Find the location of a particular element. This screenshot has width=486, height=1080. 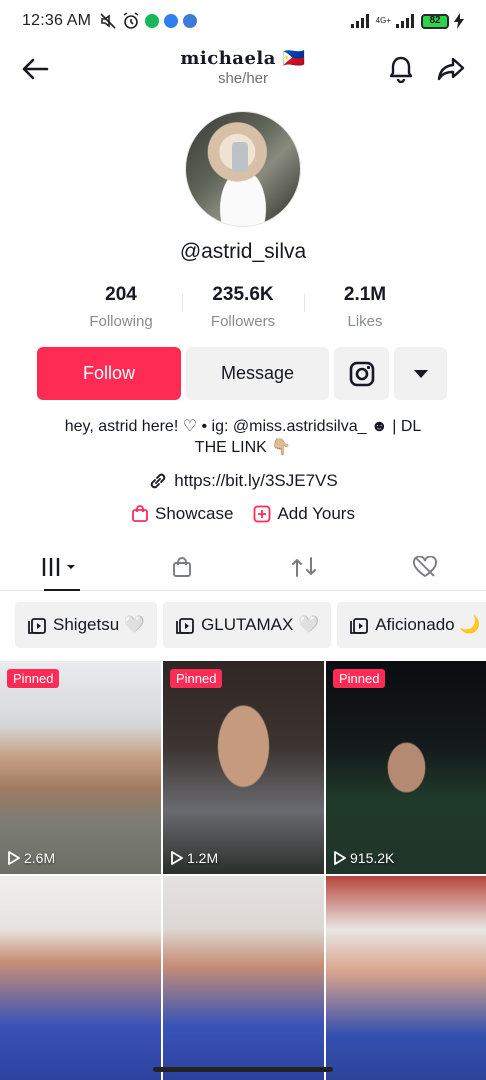

stat-label: Following is located at coordinates (121, 321).